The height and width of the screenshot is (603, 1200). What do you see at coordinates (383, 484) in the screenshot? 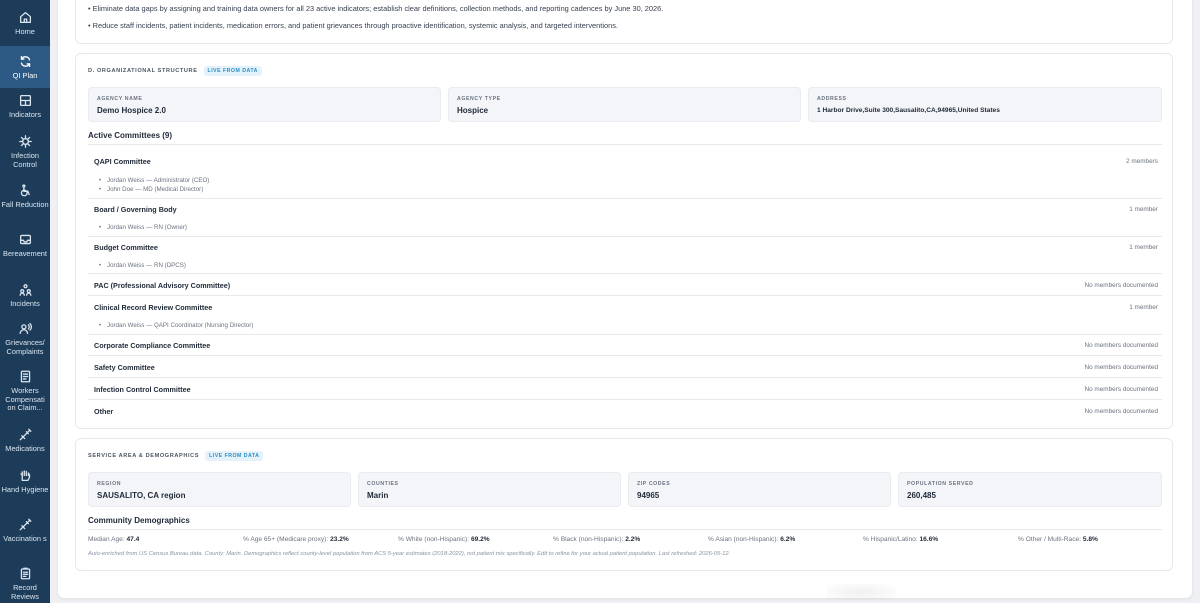
I see `field-label: COUNTIES` at bounding box center [383, 484].